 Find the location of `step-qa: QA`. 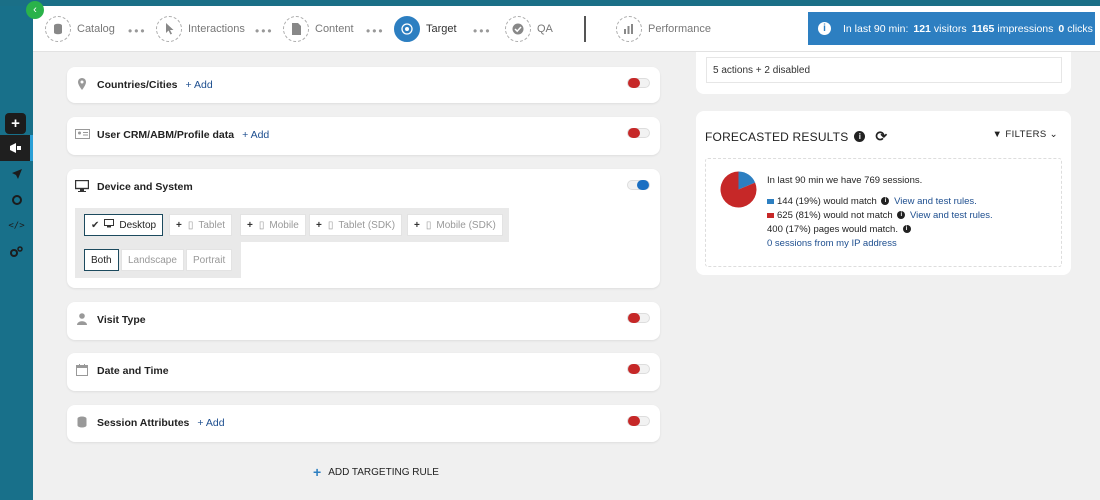

step-qa: QA is located at coordinates (529, 29).